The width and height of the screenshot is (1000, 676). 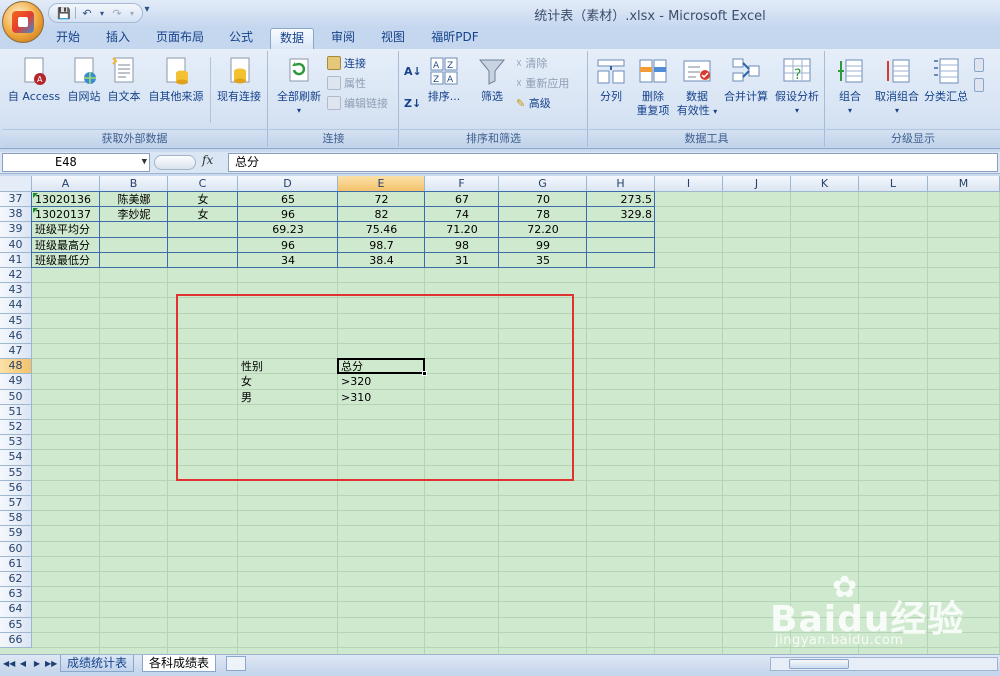 I want to click on row-header-64: 64, so click(x=16, y=610).